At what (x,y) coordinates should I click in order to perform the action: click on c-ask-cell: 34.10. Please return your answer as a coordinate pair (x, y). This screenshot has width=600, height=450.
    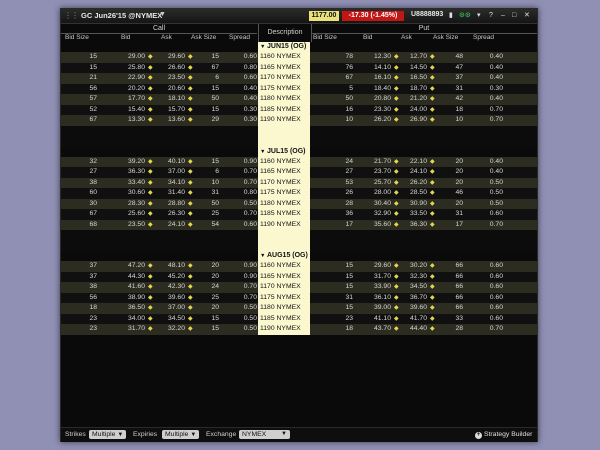
    Looking at the image, I should click on (176, 183).